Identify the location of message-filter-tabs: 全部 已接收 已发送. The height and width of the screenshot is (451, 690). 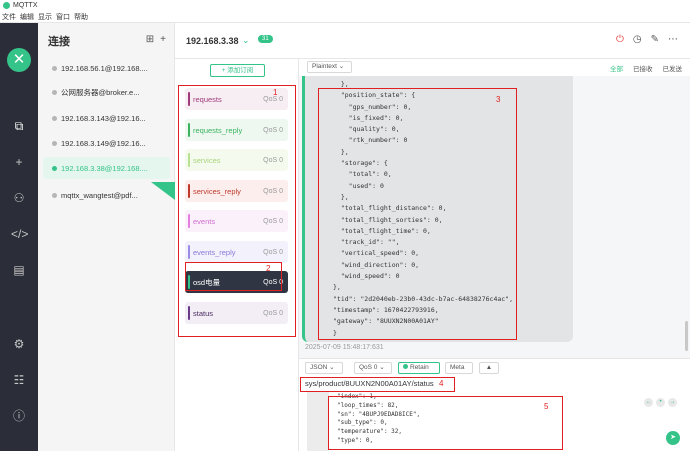
(646, 68).